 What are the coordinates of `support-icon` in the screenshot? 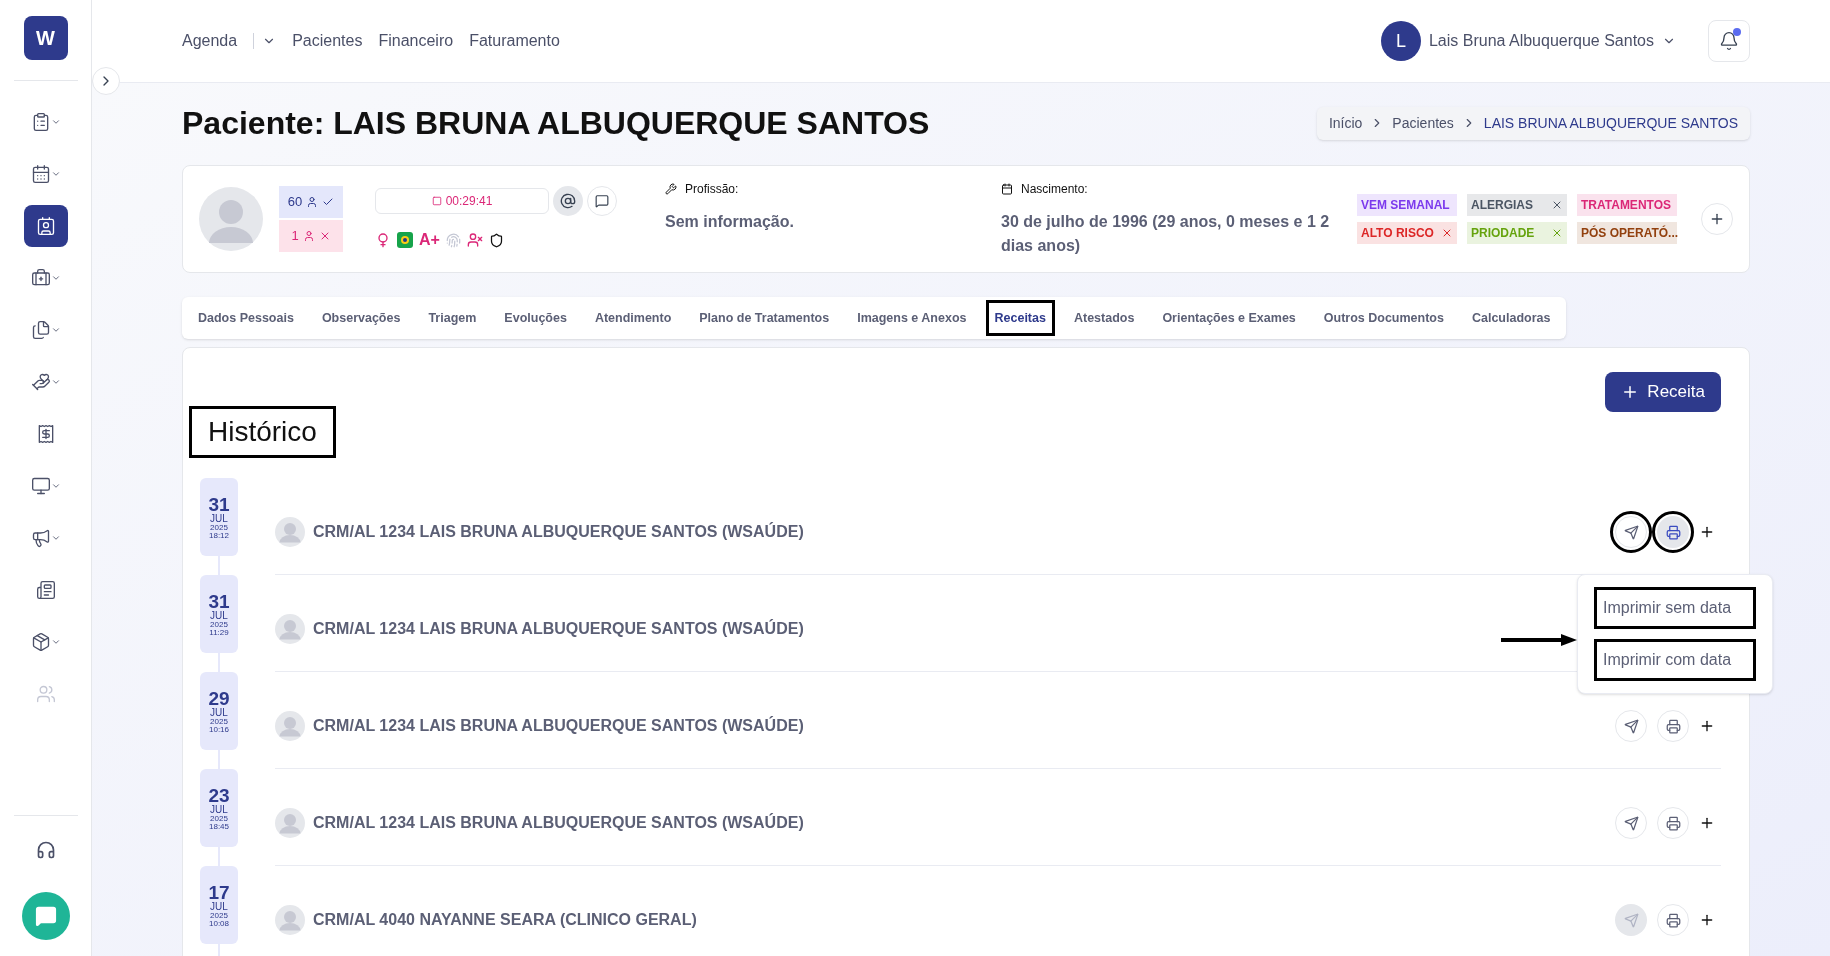 It's located at (45, 850).